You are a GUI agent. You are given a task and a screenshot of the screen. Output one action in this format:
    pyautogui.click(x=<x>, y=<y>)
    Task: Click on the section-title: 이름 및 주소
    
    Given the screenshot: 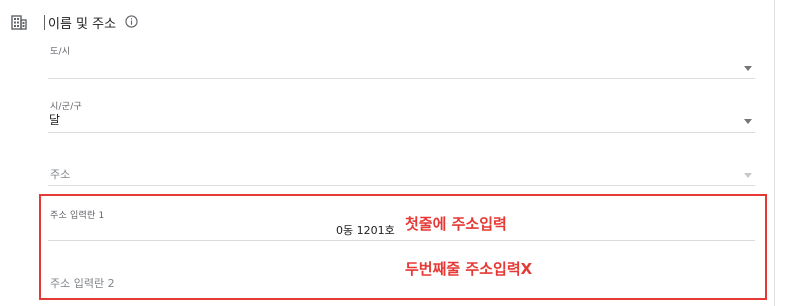 What is the action you would take?
    pyautogui.click(x=80, y=22)
    